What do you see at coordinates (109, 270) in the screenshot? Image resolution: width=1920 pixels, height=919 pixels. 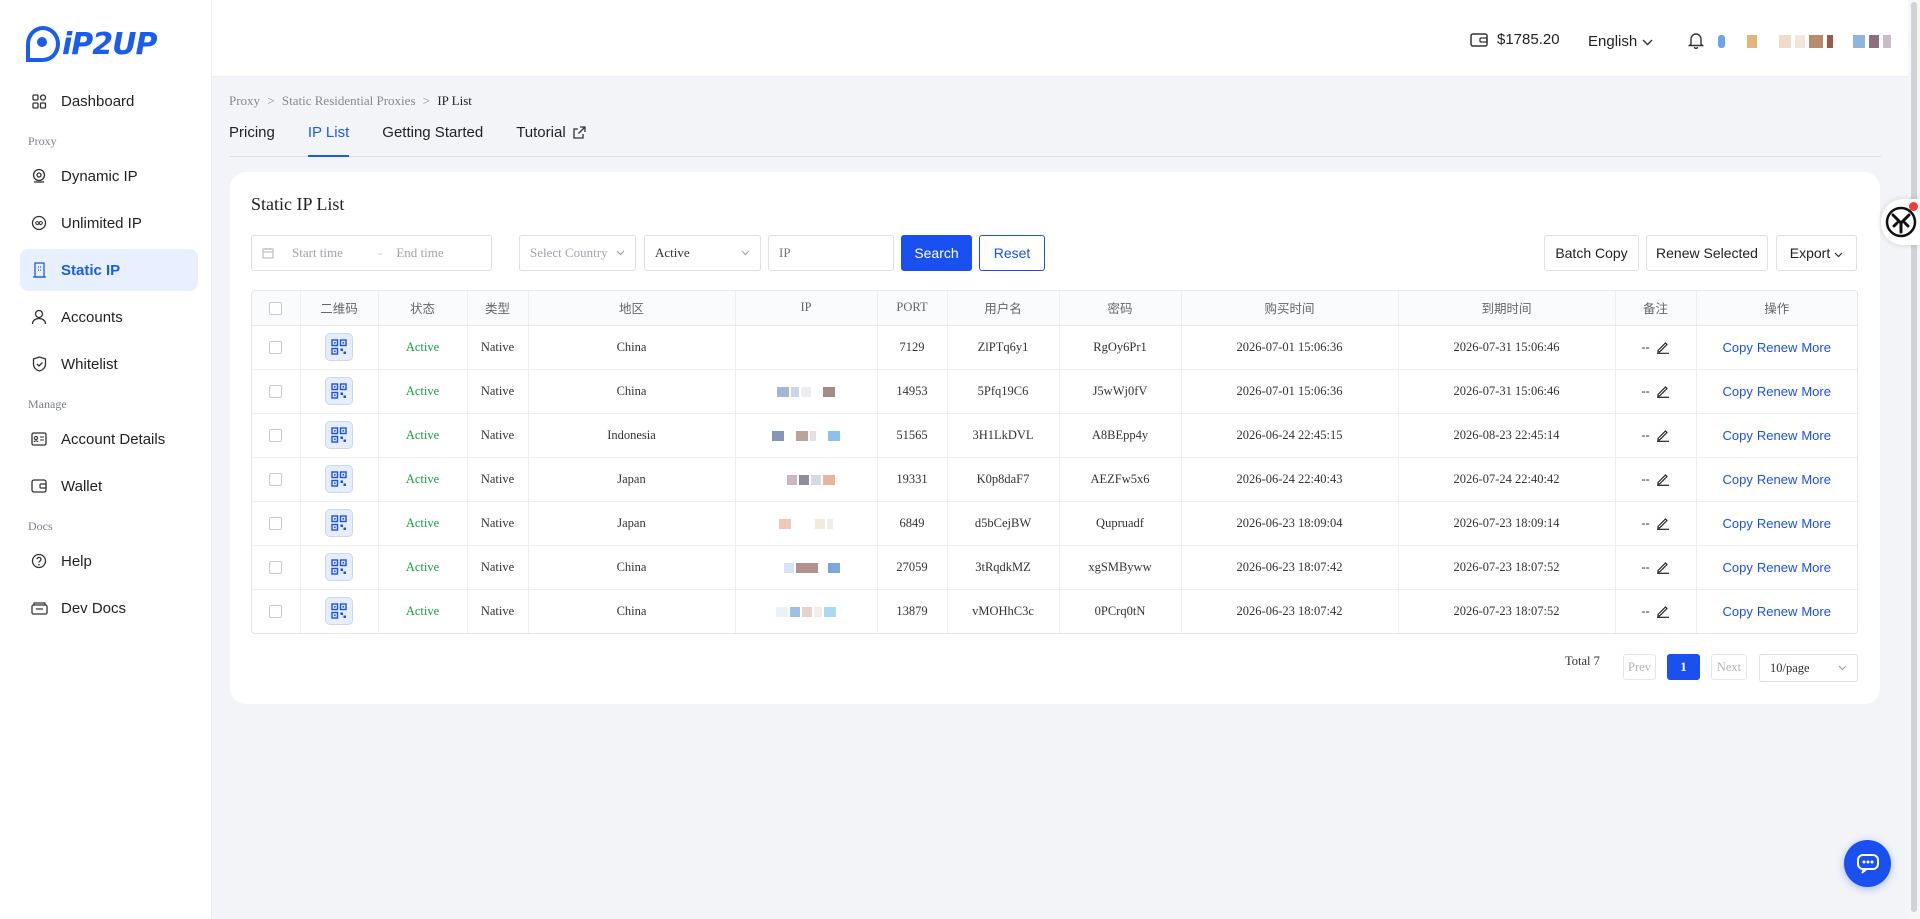 I see `sidebar-item-static-ip: Static IP` at bounding box center [109, 270].